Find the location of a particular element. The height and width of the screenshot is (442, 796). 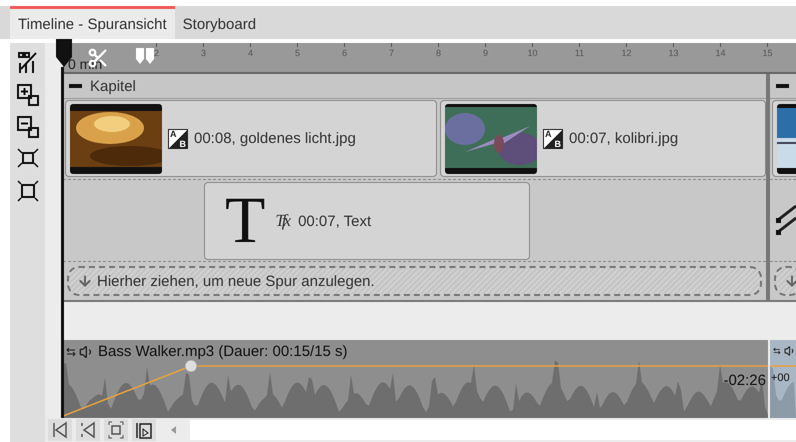

fit-view-button is located at coordinates (116, 430).